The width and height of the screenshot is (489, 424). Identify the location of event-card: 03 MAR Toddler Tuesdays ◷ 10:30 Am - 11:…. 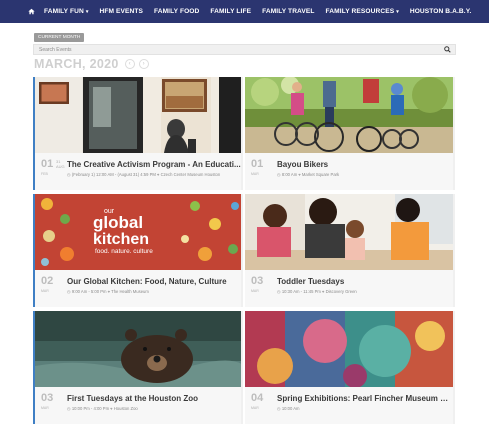
(350, 250).